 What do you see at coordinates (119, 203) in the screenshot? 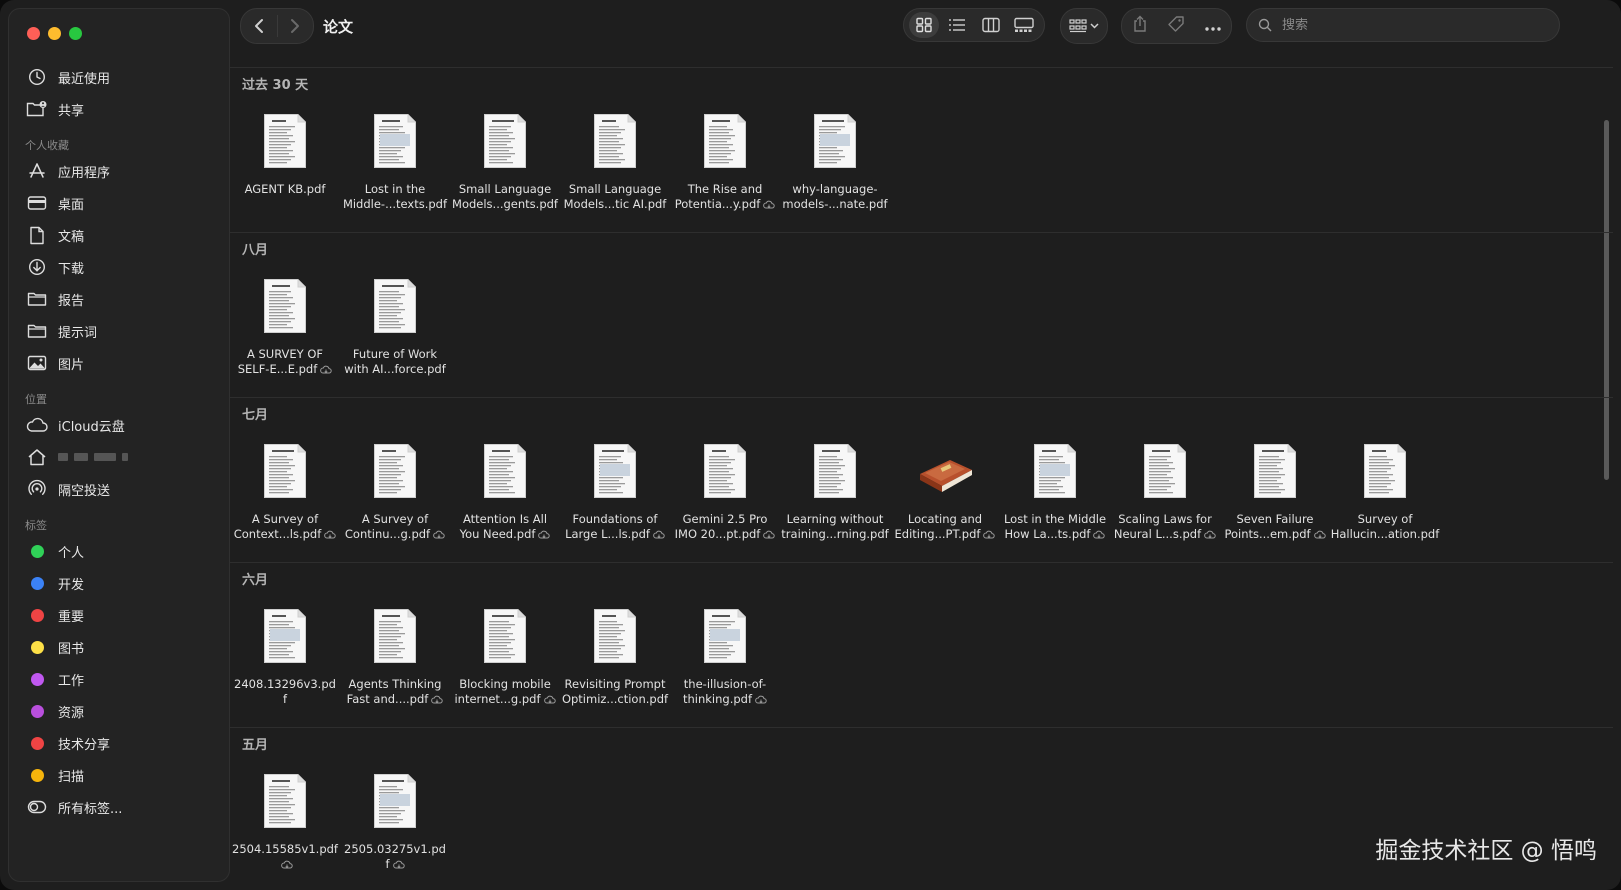
I see `sidebar-item-desktop: 桌面` at bounding box center [119, 203].